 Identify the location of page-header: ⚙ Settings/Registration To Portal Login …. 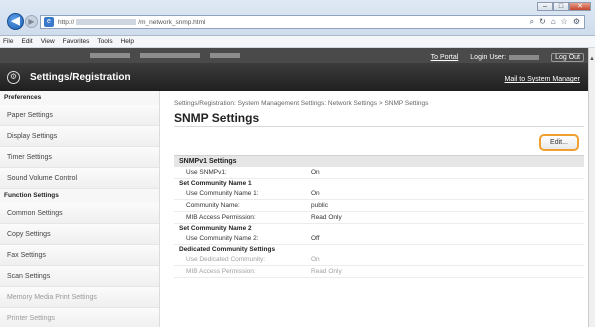
(294, 69).